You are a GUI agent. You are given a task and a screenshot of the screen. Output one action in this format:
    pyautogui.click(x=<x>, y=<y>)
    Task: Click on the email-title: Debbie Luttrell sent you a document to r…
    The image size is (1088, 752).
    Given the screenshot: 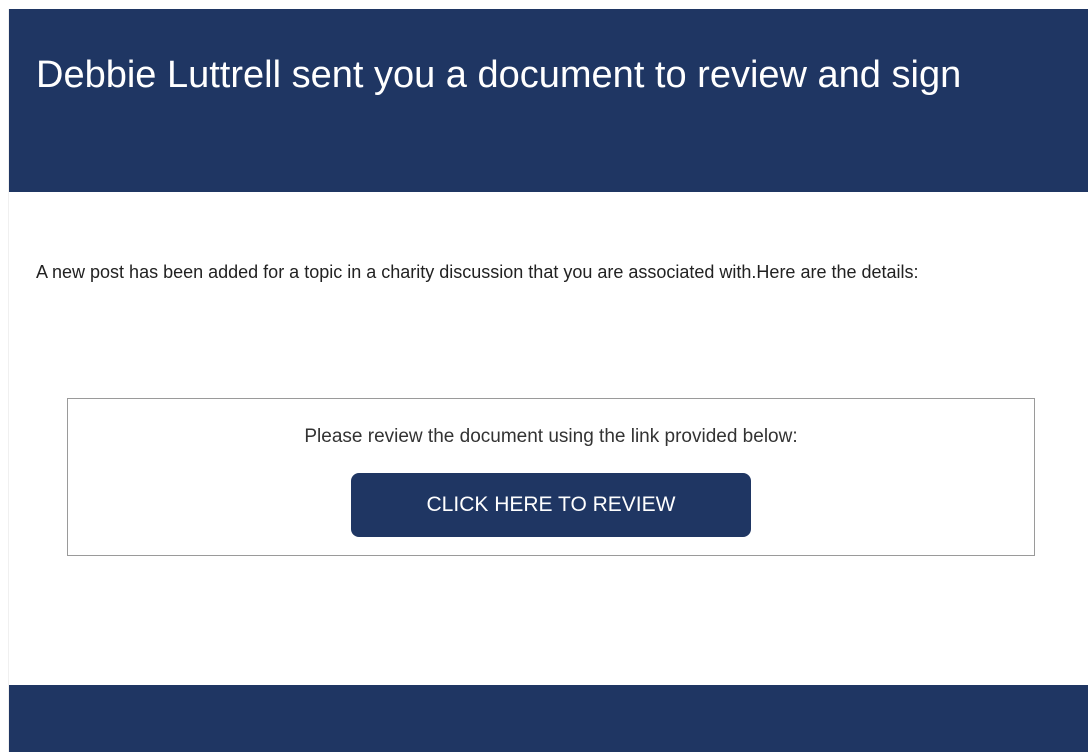 What is the action you would take?
    pyautogui.click(x=499, y=75)
    